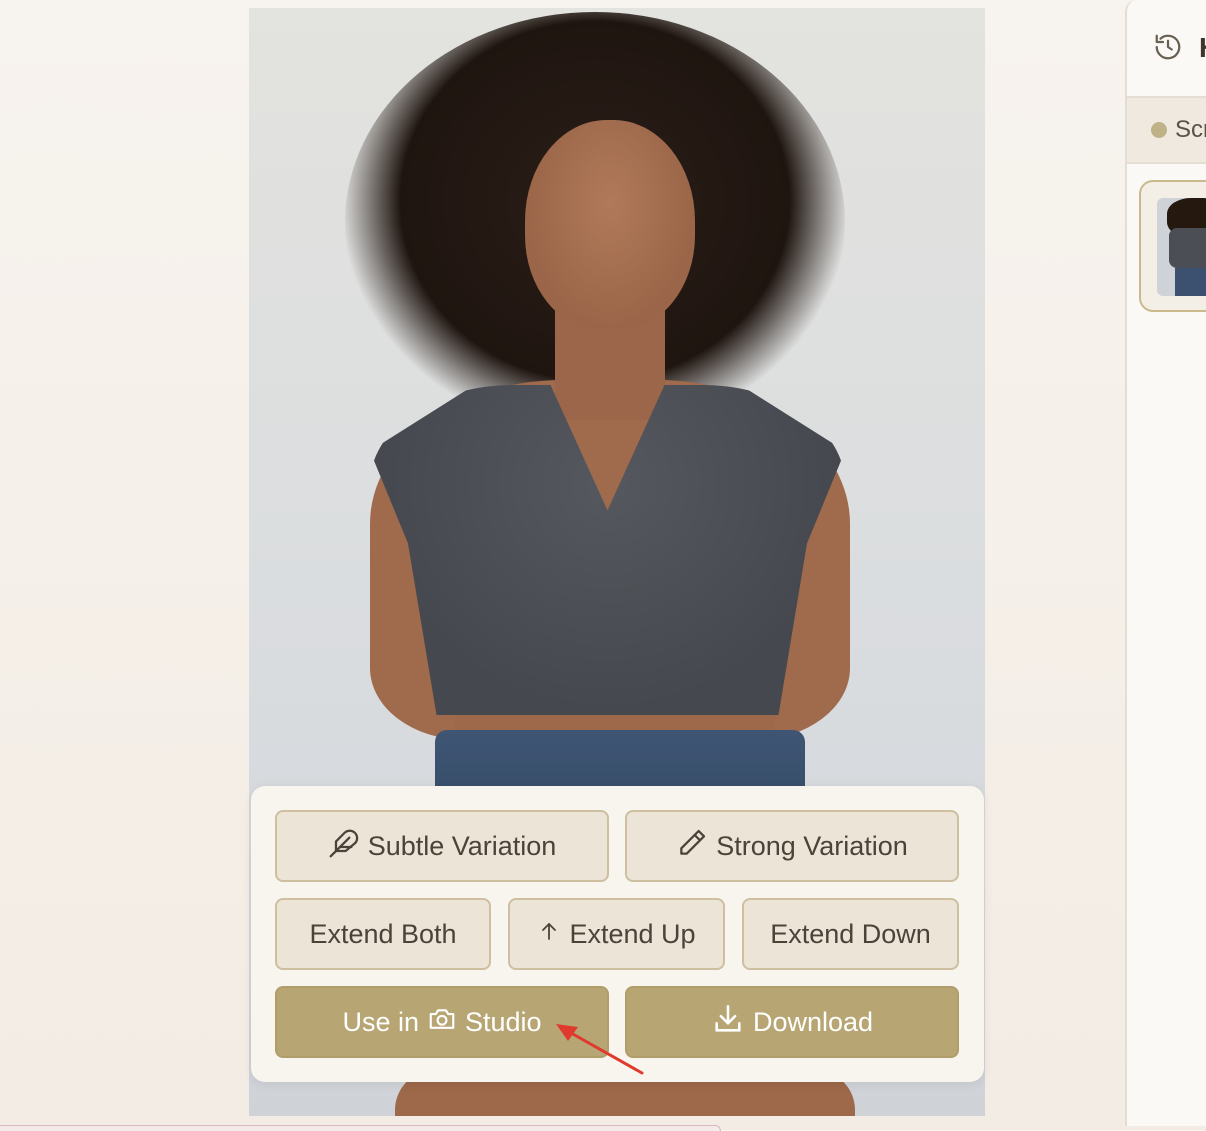 The height and width of the screenshot is (1131, 1206). I want to click on extend-both-button: Extend Both, so click(383, 934).